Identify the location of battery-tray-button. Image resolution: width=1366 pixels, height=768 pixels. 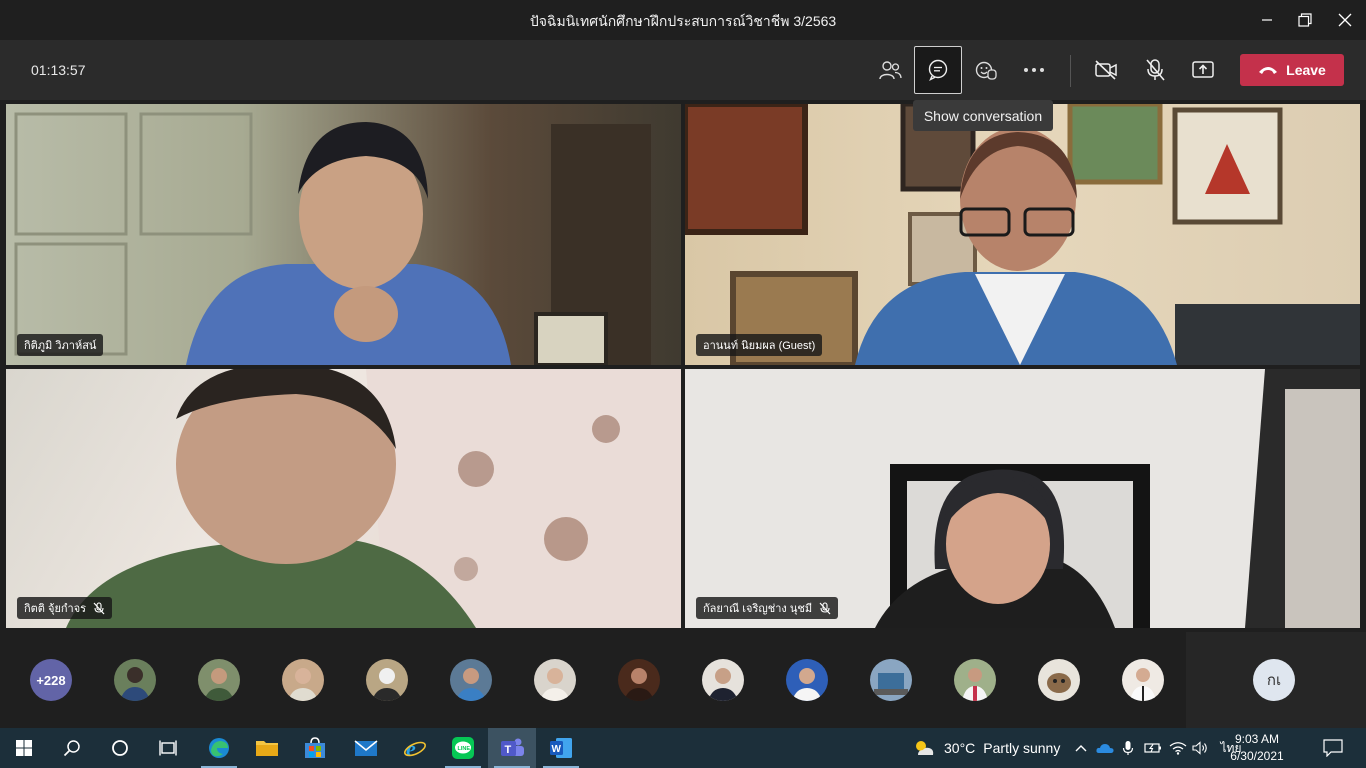
(1153, 748).